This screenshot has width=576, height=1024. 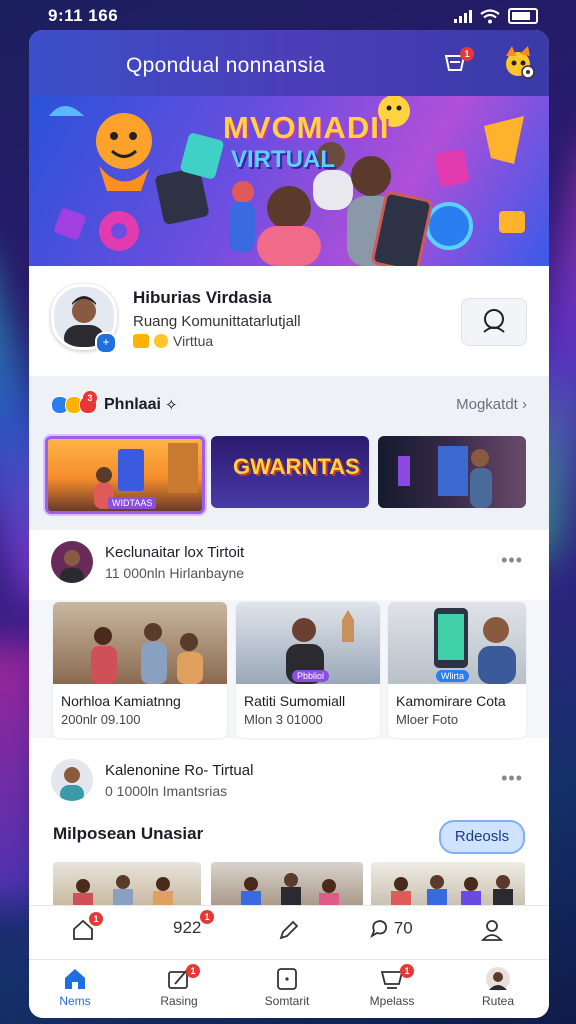 I want to click on inbox-badge: 1, so click(x=467, y=54).